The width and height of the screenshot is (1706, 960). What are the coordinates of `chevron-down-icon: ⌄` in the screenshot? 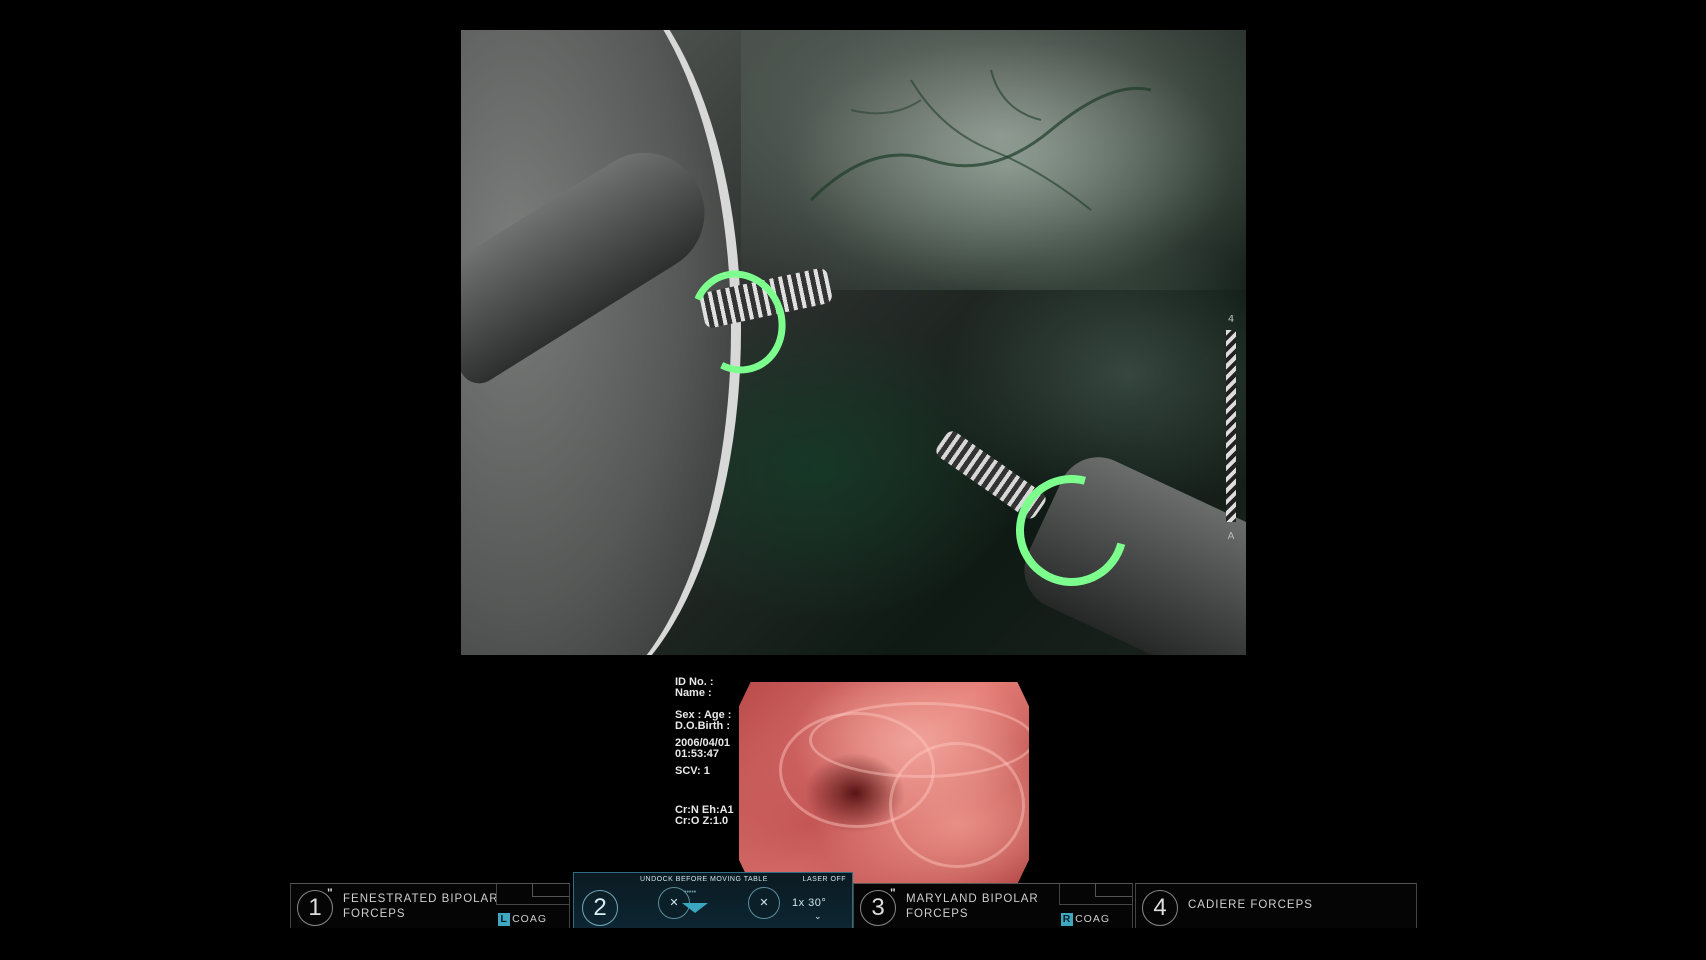 It's located at (818, 916).